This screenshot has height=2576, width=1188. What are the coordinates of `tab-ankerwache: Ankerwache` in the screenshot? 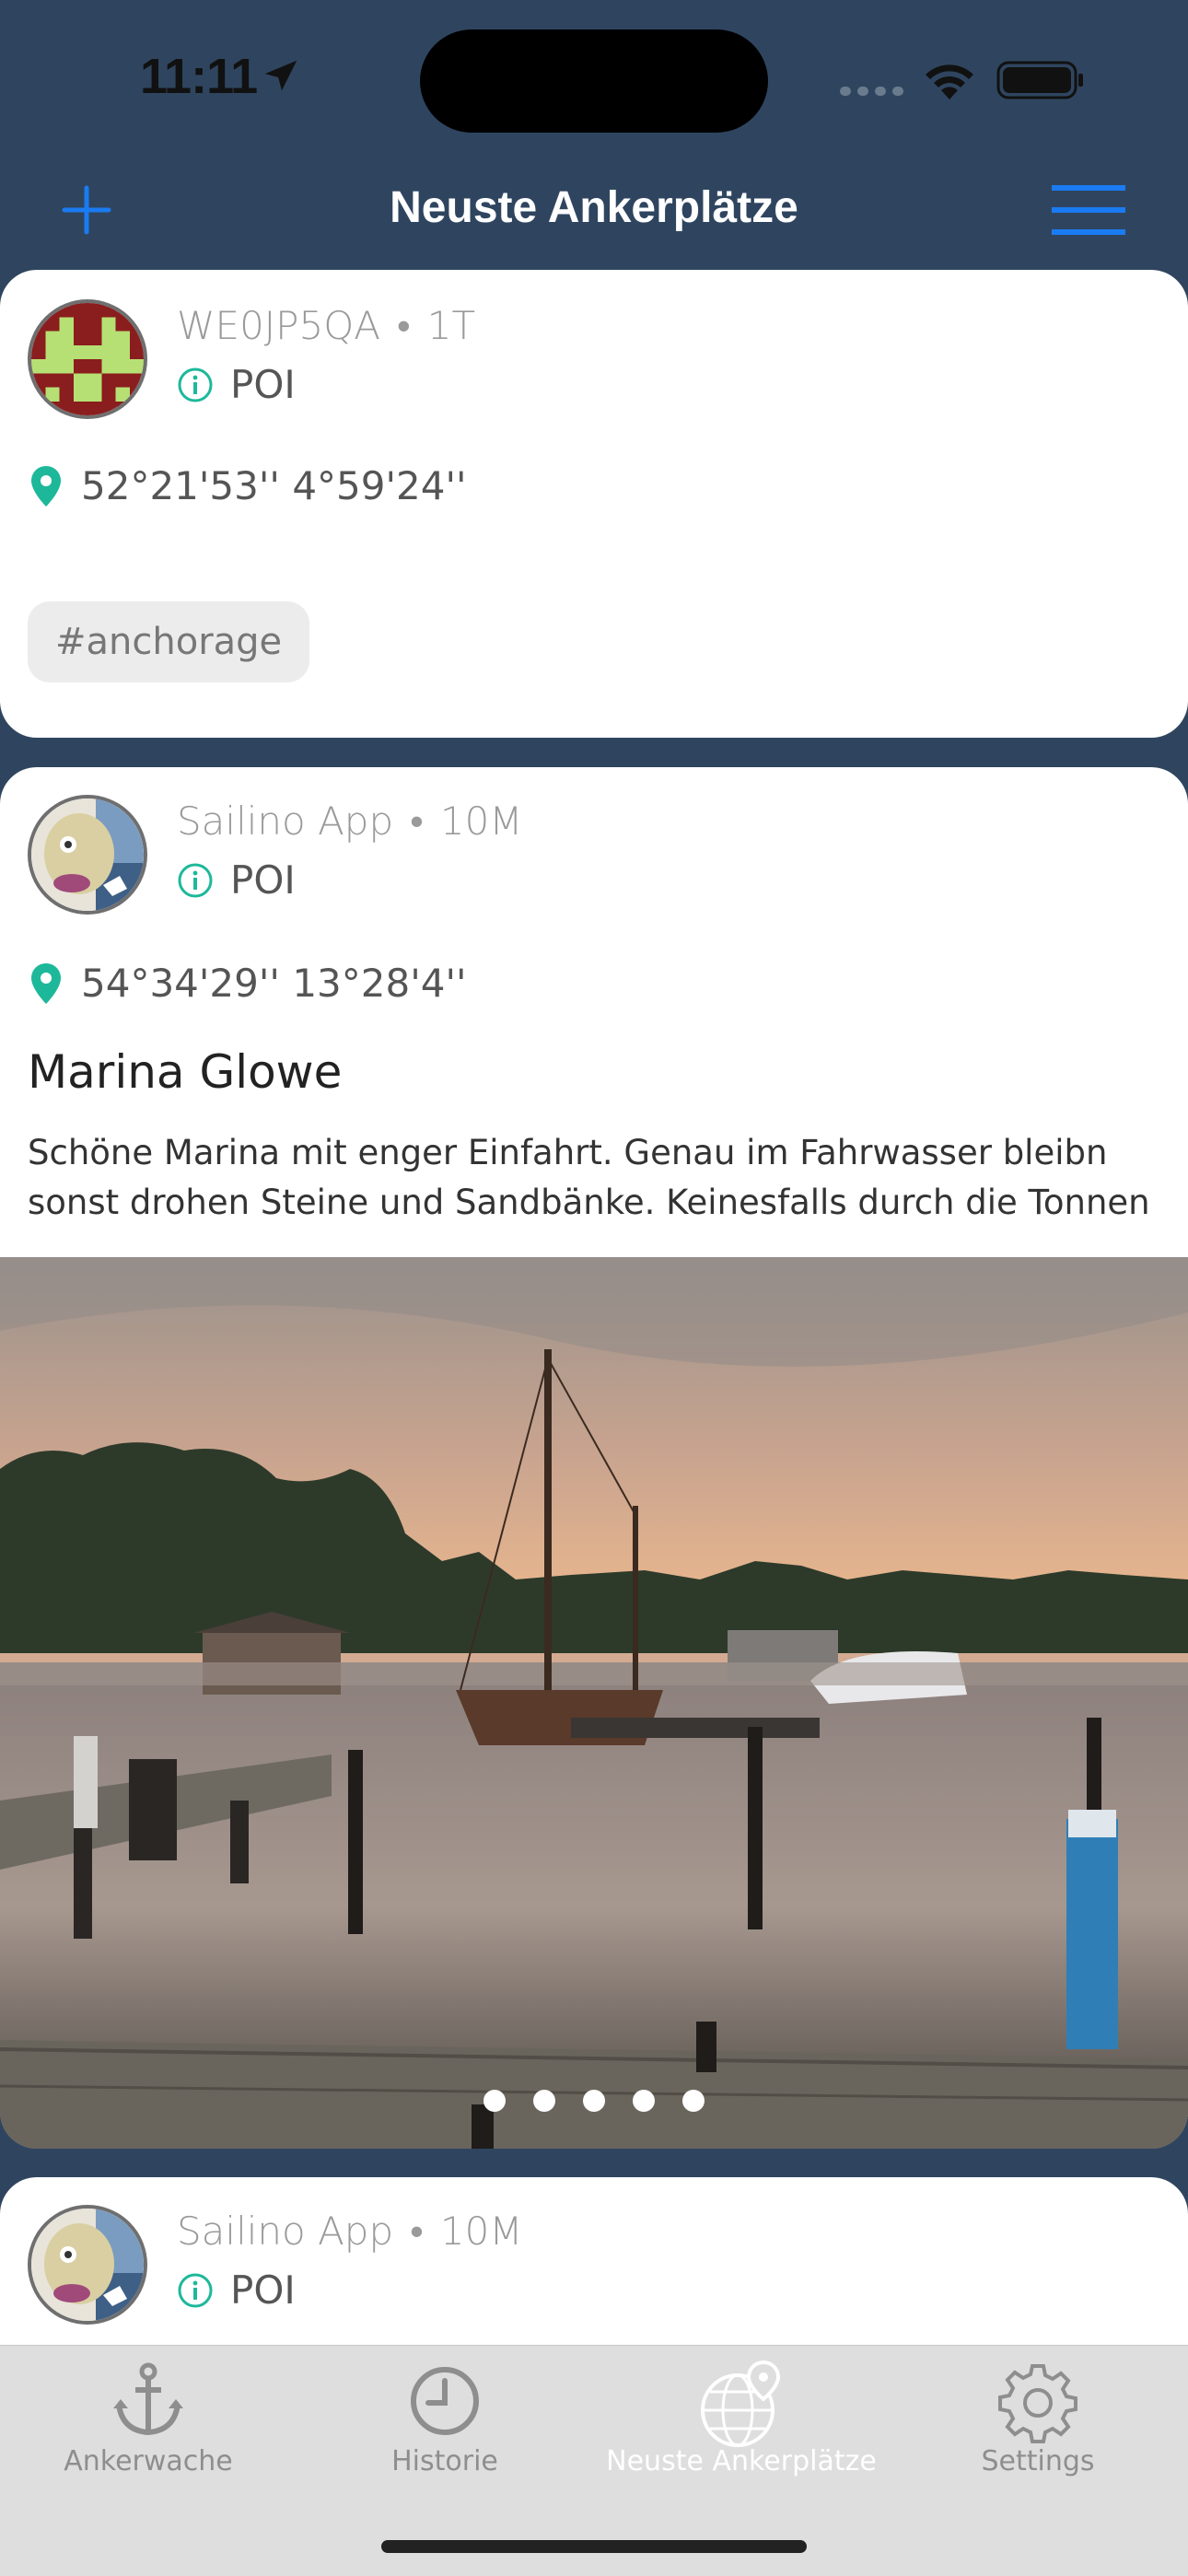 It's located at (148, 2424).